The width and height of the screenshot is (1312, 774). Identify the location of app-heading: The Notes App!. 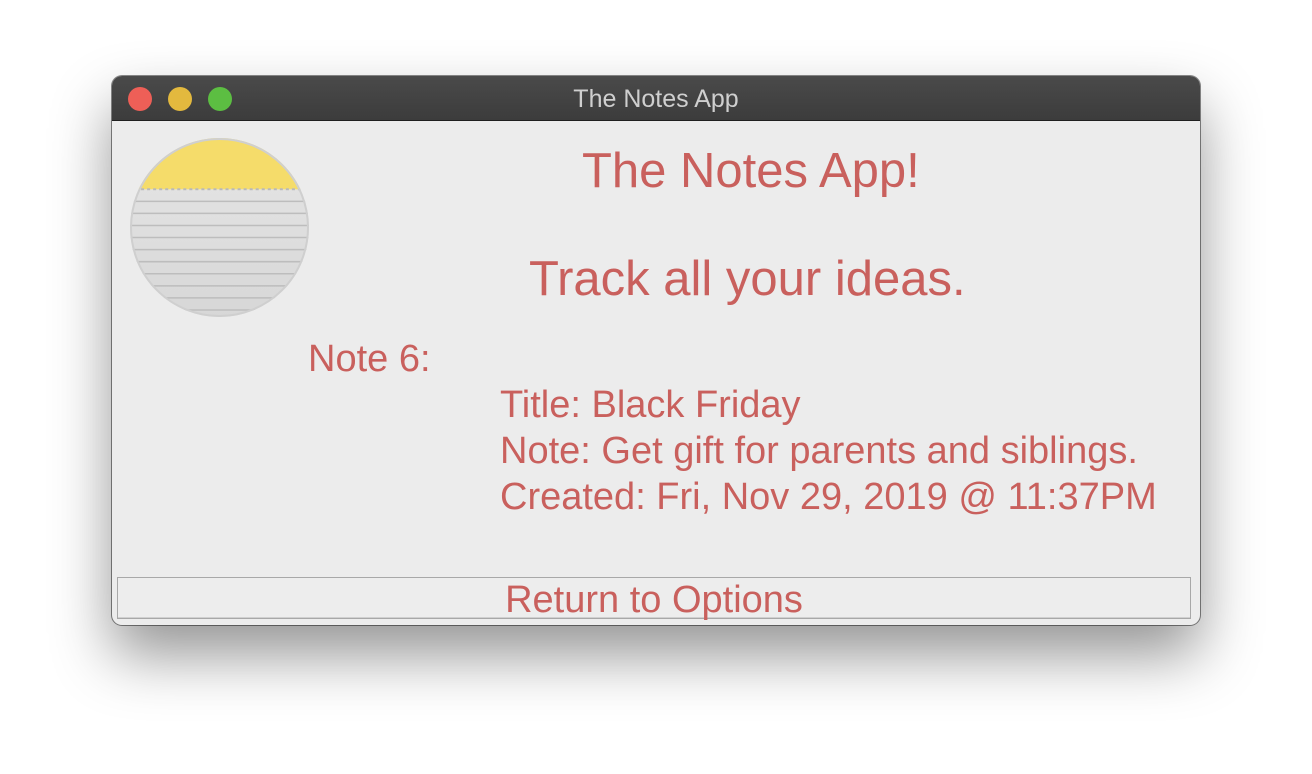
(751, 171).